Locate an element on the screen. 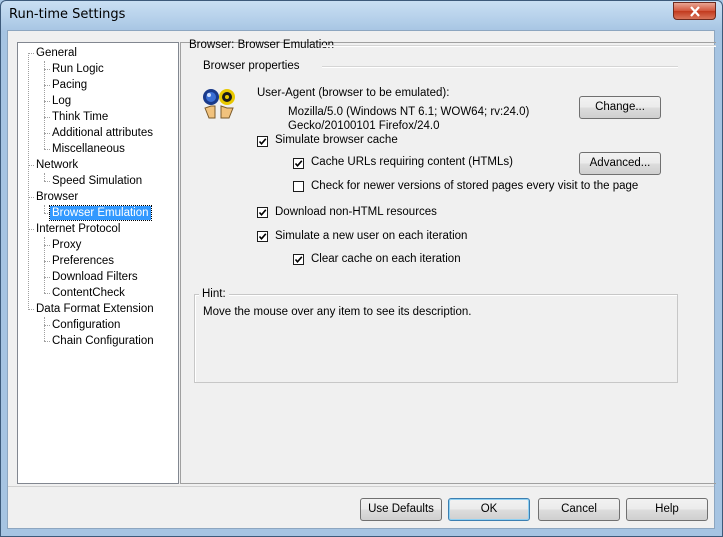 This screenshot has width=723, height=537. tree-item-speed-simulation: Speed Simulation is located at coordinates (97, 181).